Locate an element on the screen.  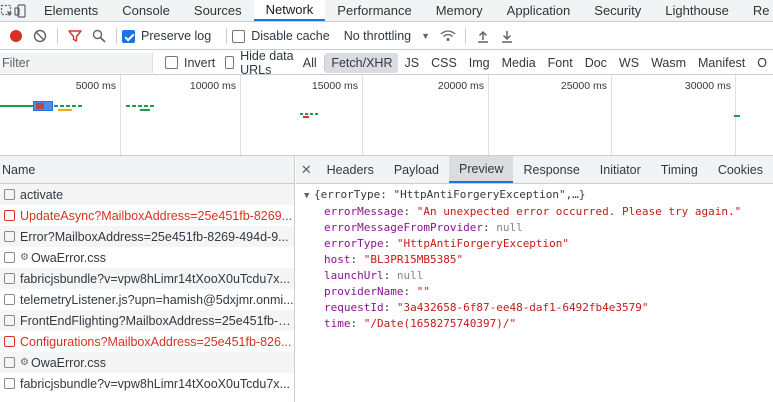
filter-type-manifest: Manifest is located at coordinates (721, 63).